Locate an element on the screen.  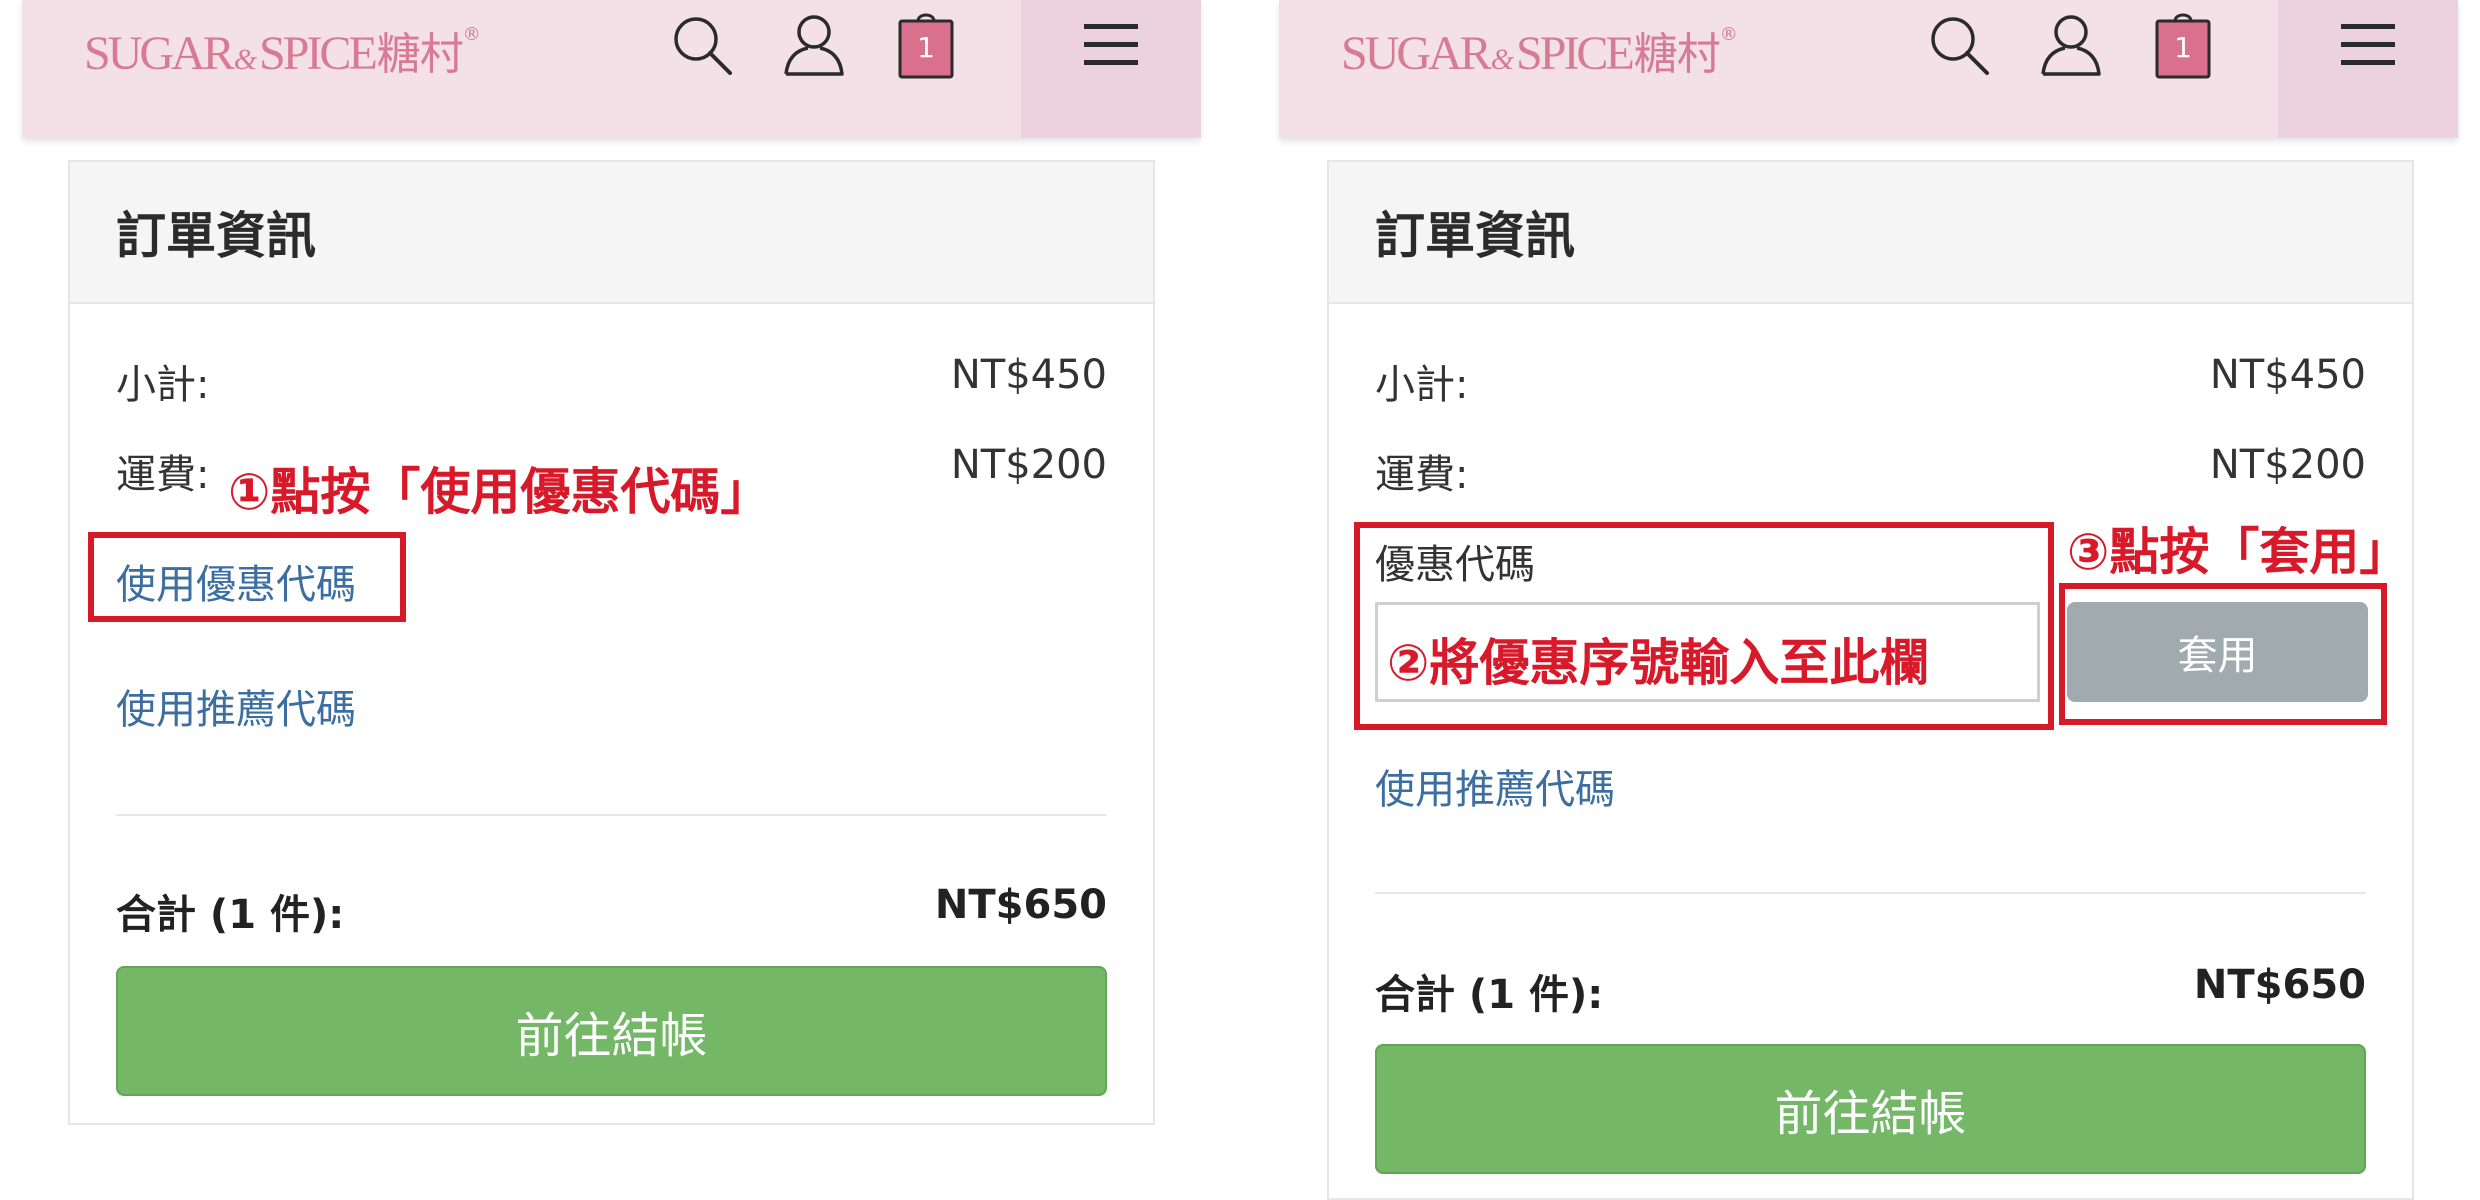
annotation-box-apply-button is located at coordinates (2223, 654).